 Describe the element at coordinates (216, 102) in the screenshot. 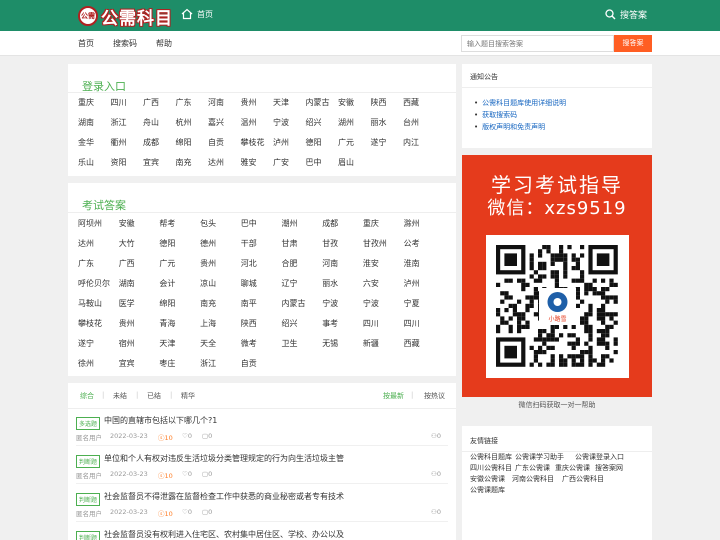

I see `region-link: 河南` at that location.